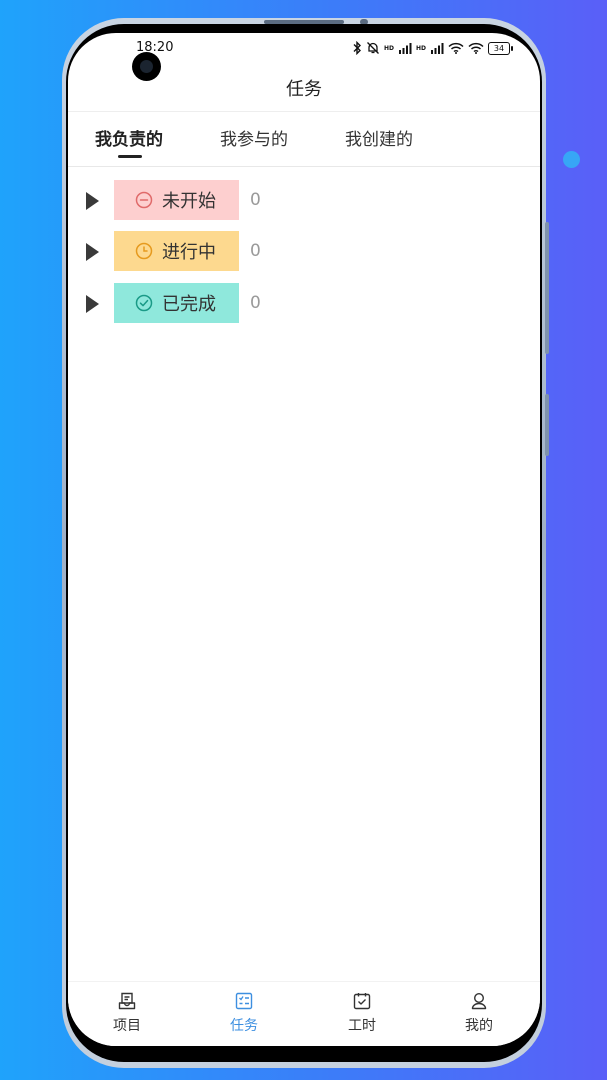  I want to click on camera-lens, so click(146, 66).